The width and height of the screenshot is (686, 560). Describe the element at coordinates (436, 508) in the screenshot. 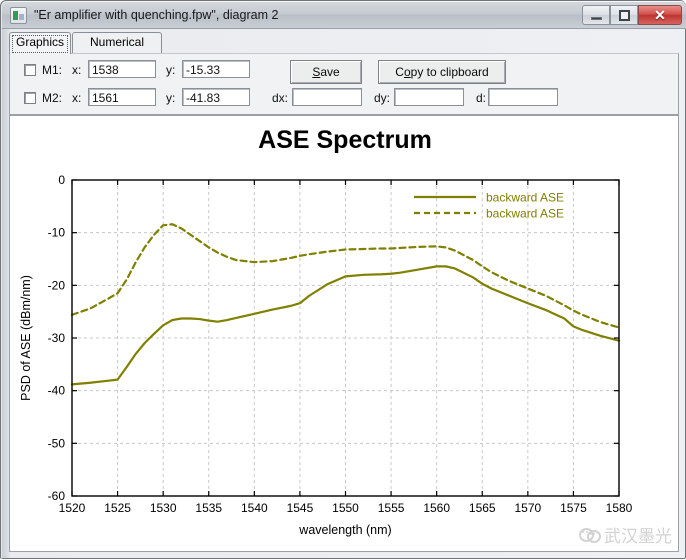

I see `svg-text: 1560` at that location.